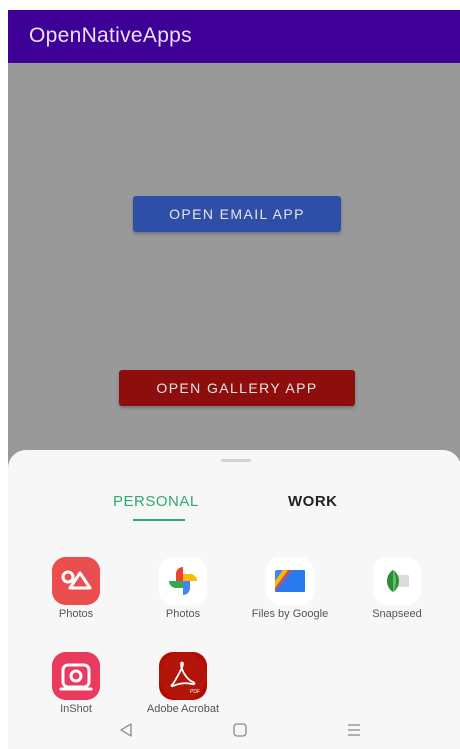  Describe the element at coordinates (183, 709) in the screenshot. I see `app-label: Adobe Acrobat` at that location.